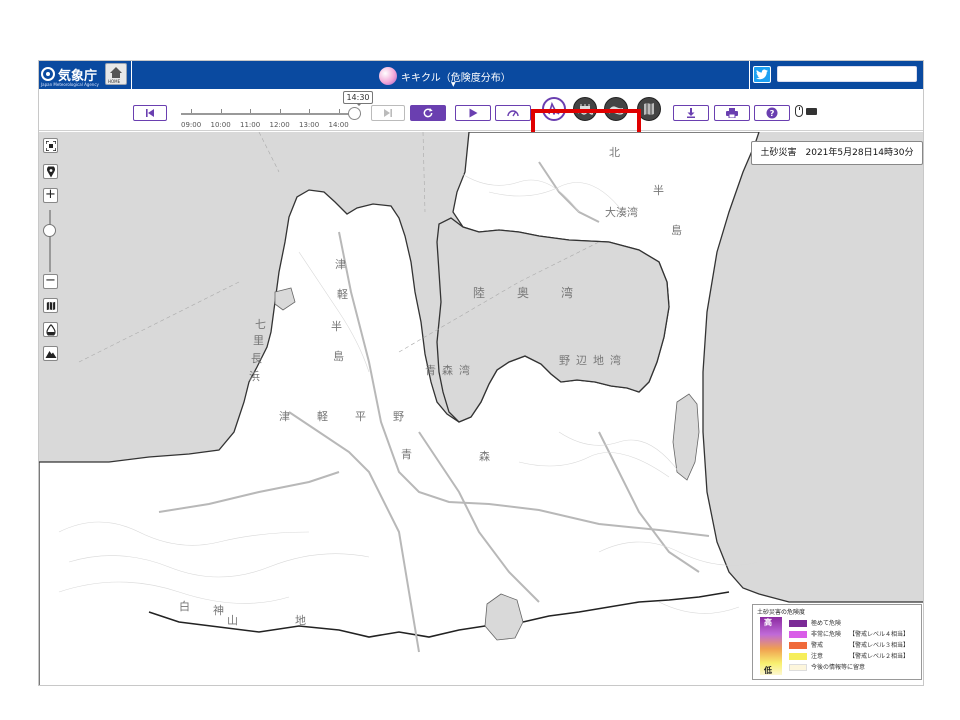 The height and width of the screenshot is (720, 960). I want to click on time-tick-label: 12:00, so click(279, 125).